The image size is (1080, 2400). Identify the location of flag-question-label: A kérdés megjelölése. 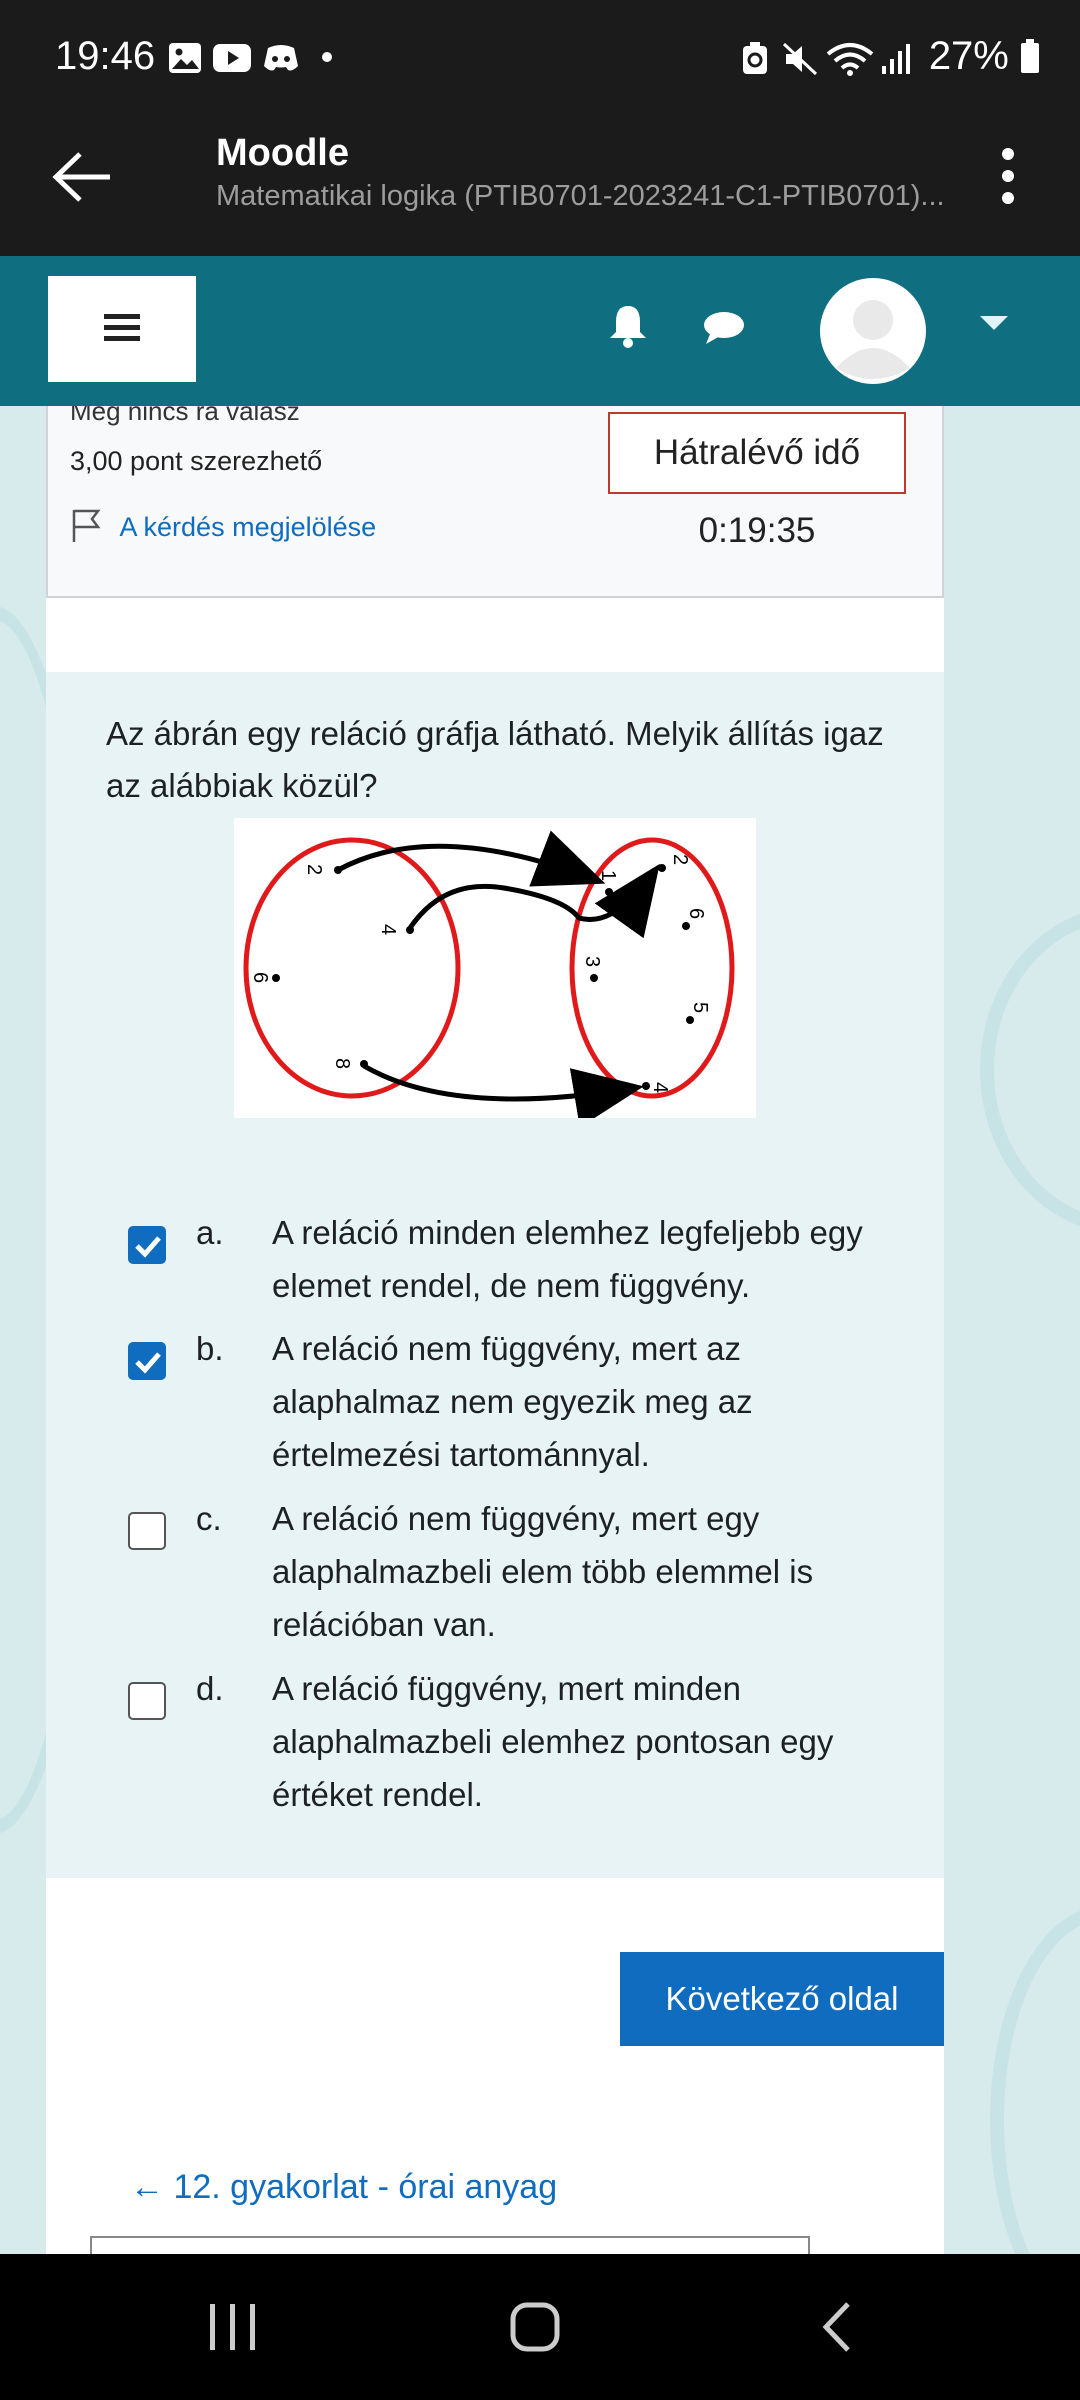
(248, 527).